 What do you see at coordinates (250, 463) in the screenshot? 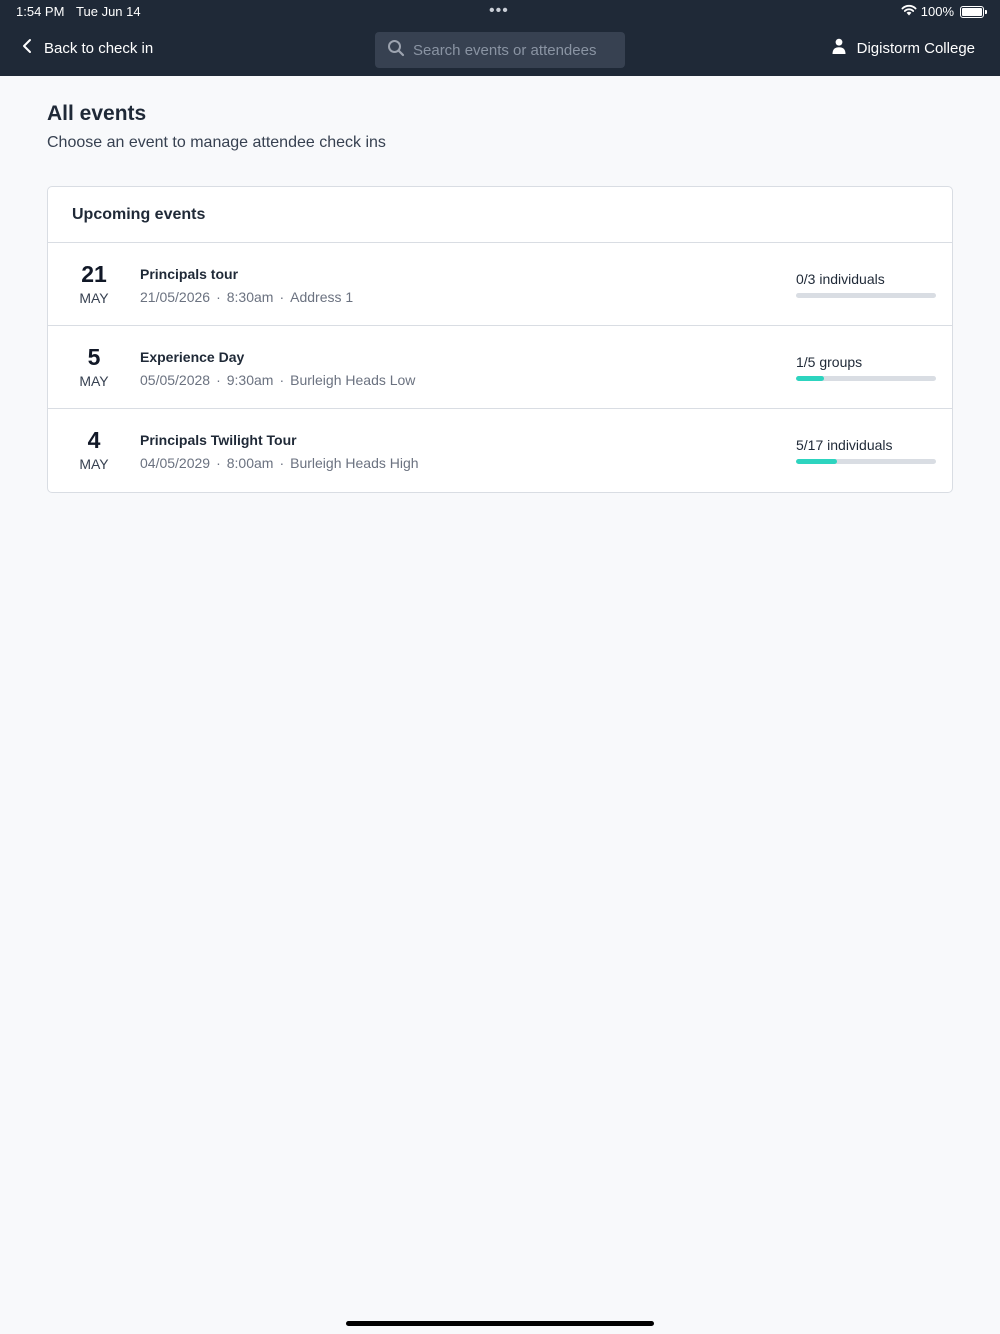
I see `event-time: 8:00am` at bounding box center [250, 463].